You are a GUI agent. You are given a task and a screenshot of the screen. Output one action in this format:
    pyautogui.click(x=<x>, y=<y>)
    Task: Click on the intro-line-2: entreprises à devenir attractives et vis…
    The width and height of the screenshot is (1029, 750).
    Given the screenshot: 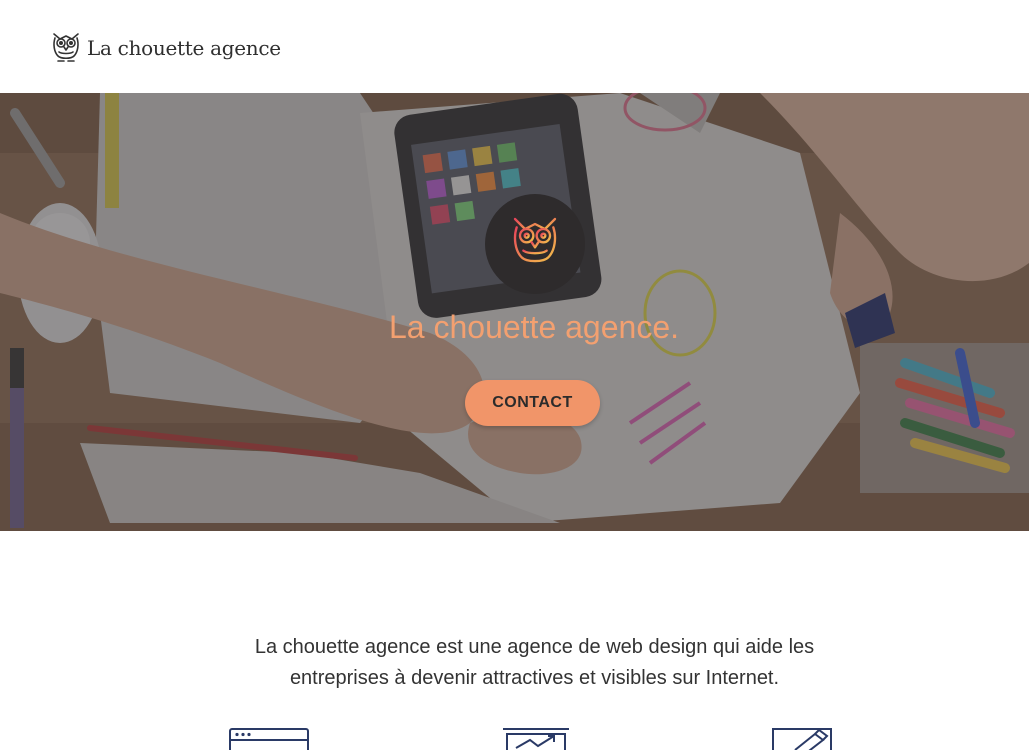 What is the action you would take?
    pyautogui.click(x=534, y=678)
    